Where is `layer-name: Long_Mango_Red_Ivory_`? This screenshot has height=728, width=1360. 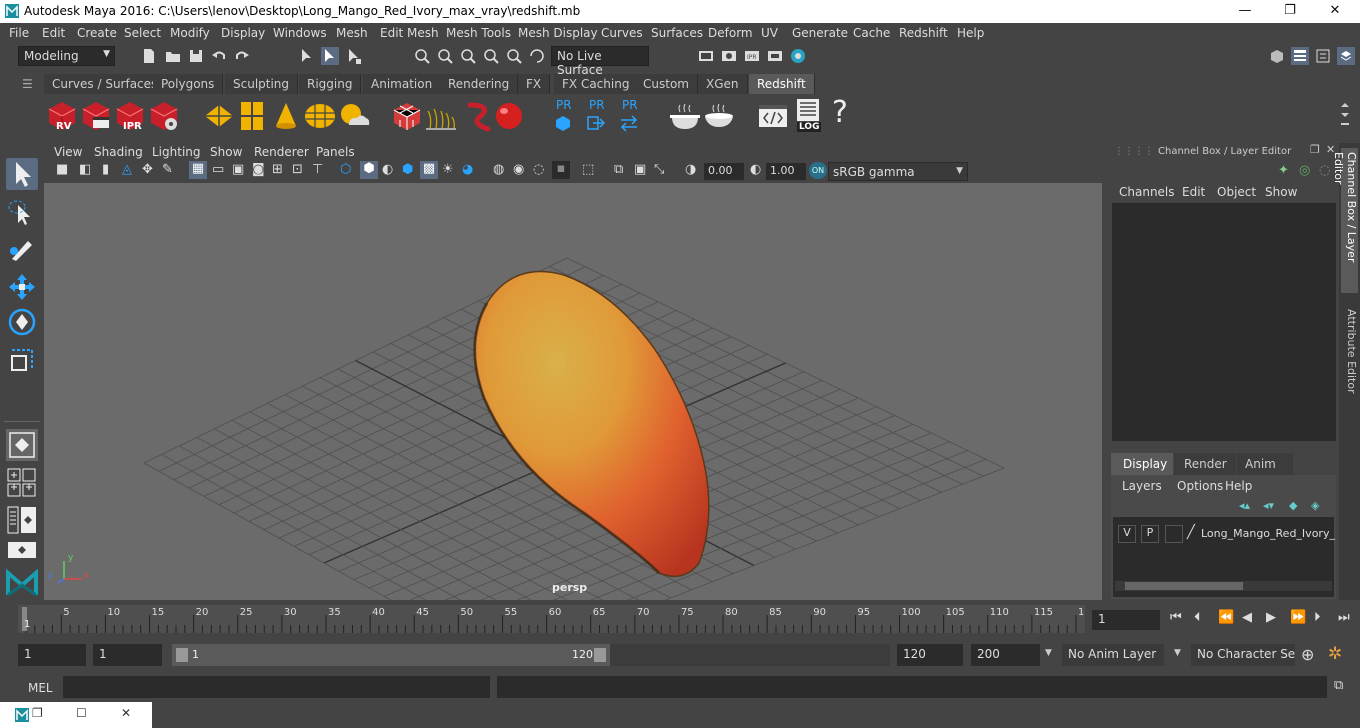
layer-name: Long_Mango_Red_Ivory_ is located at coordinates (1268, 533).